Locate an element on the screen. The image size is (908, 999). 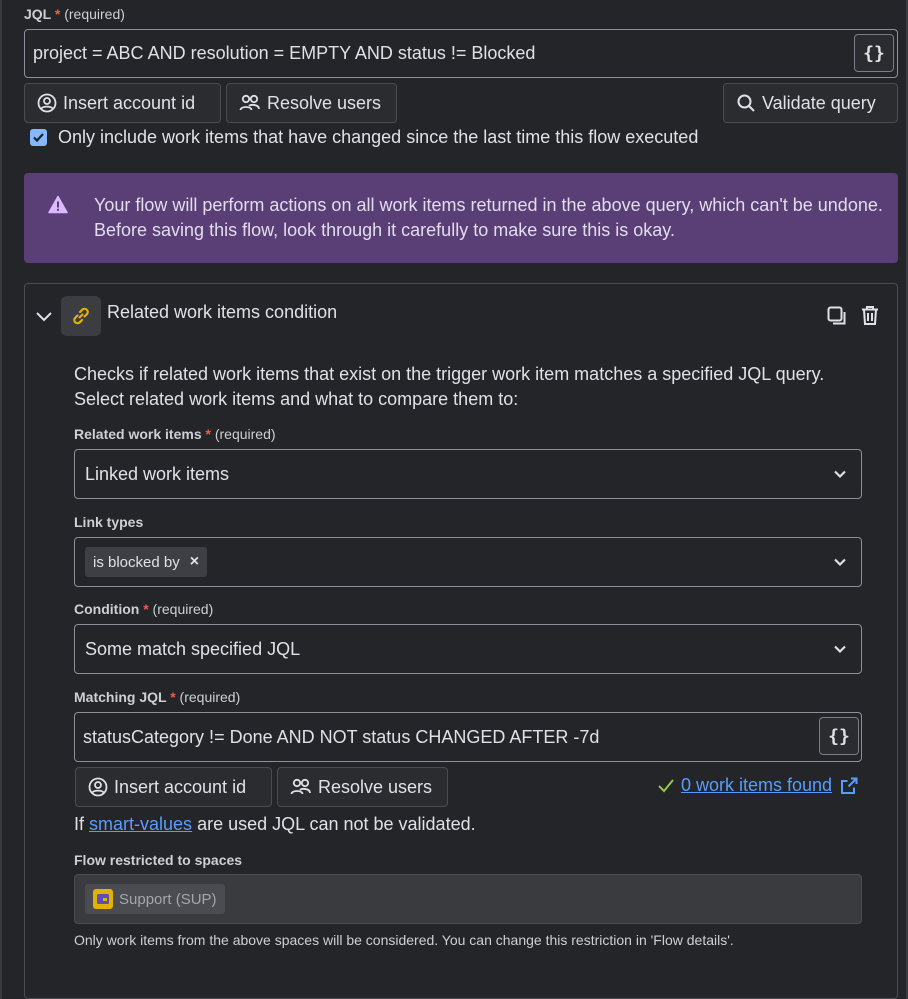
space-tag: Support (SUP) is located at coordinates (155, 899).